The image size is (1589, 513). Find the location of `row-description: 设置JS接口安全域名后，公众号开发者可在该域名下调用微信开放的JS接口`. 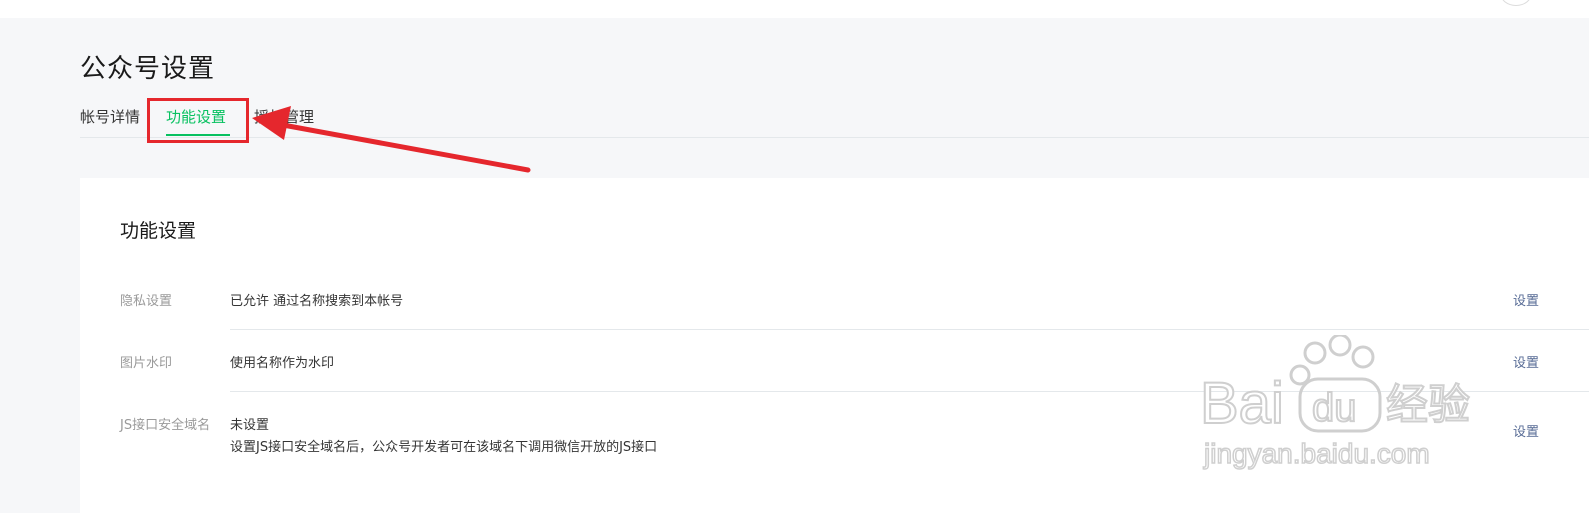

row-description: 设置JS接口安全域名后，公众号开发者可在该域名下调用微信开放的JS接口 is located at coordinates (444, 447).